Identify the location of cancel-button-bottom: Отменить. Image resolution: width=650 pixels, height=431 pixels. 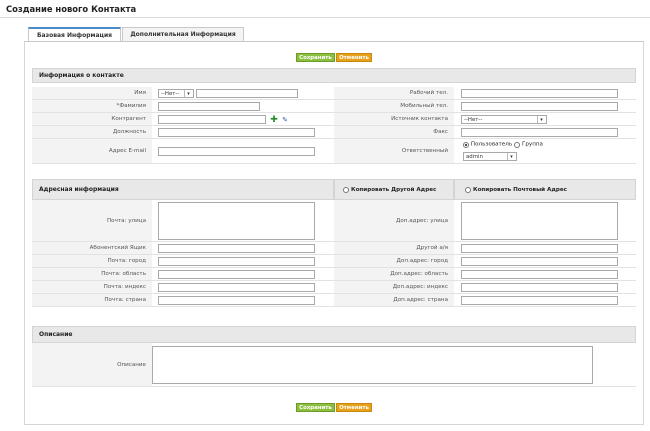
(354, 407).